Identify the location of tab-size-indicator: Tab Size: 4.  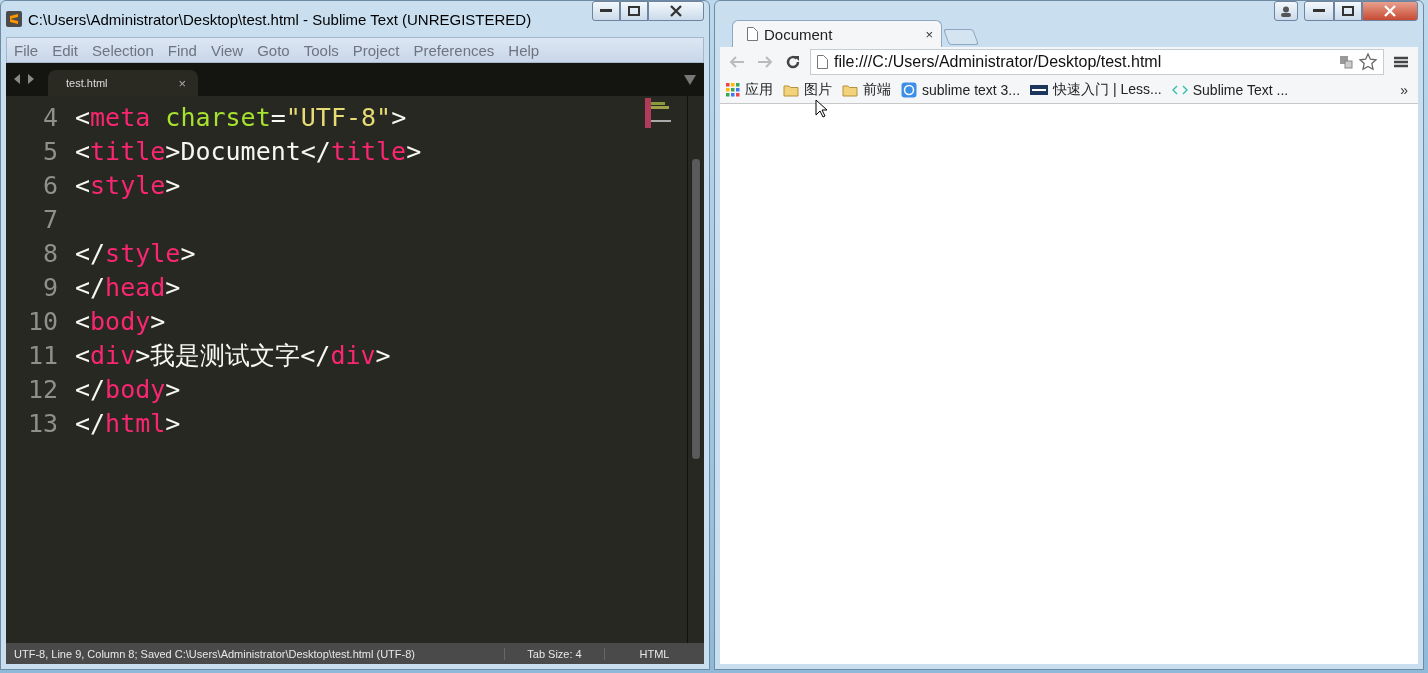
(554, 653).